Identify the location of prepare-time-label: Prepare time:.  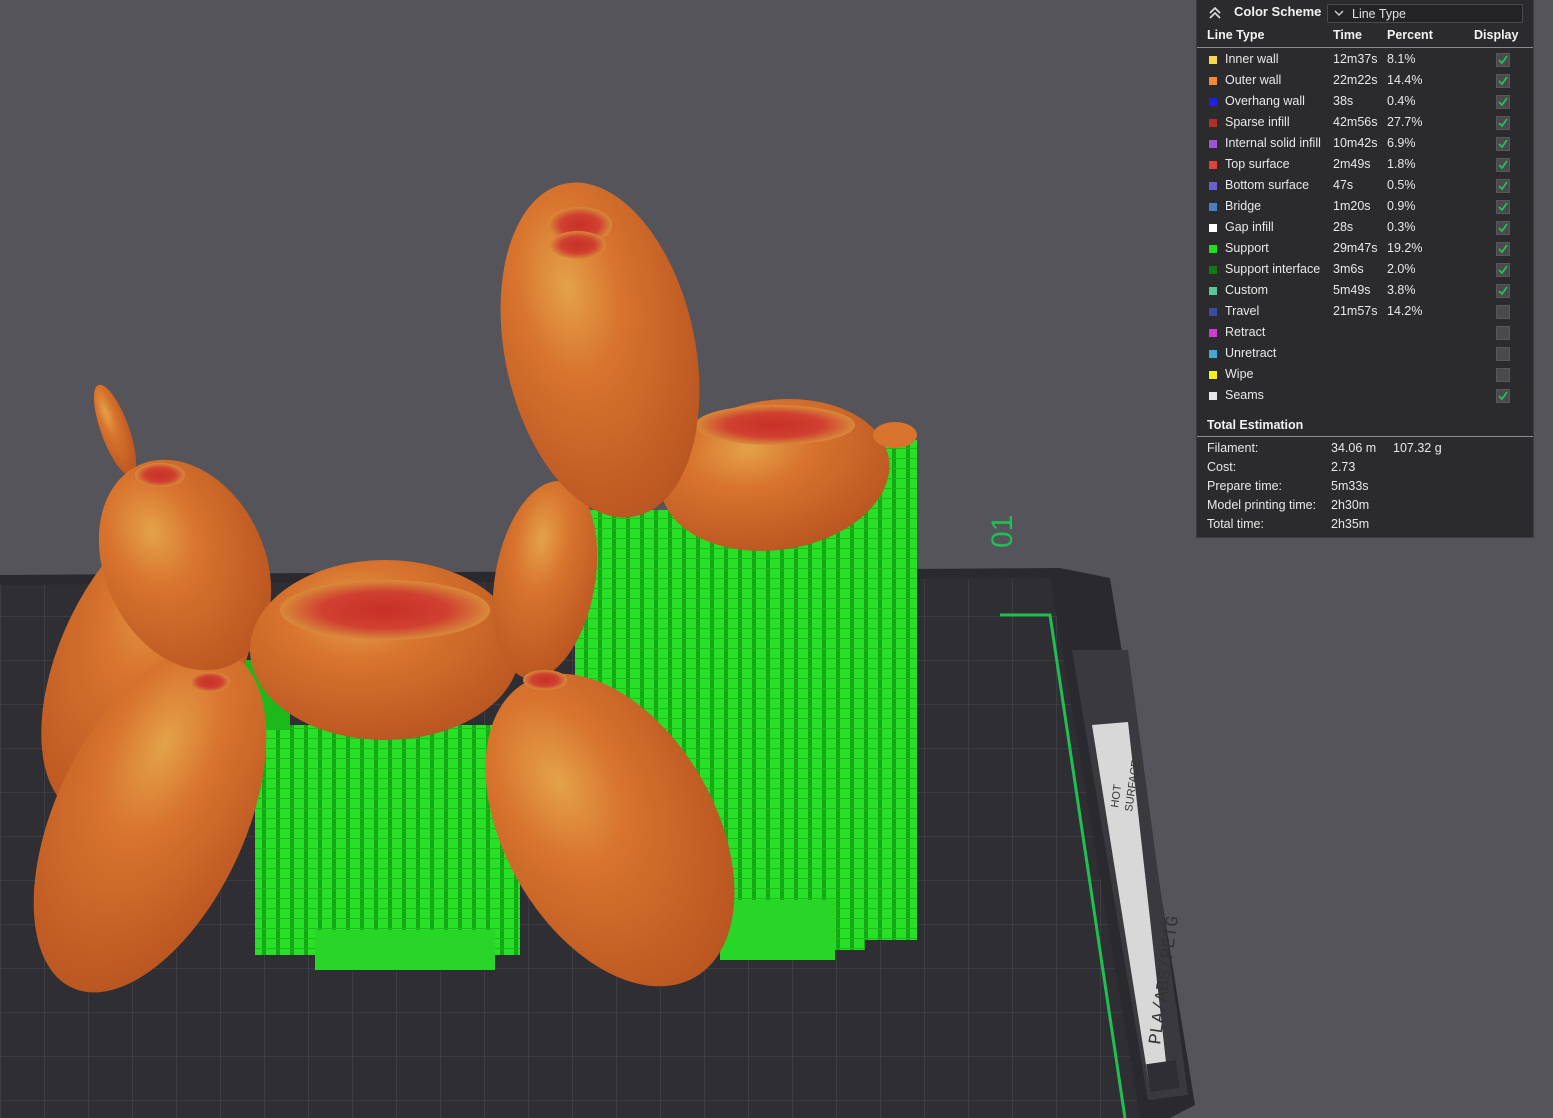
(1245, 486).